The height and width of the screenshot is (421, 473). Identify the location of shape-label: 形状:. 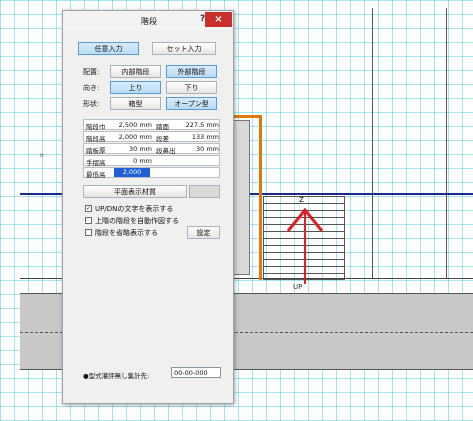
(91, 104).